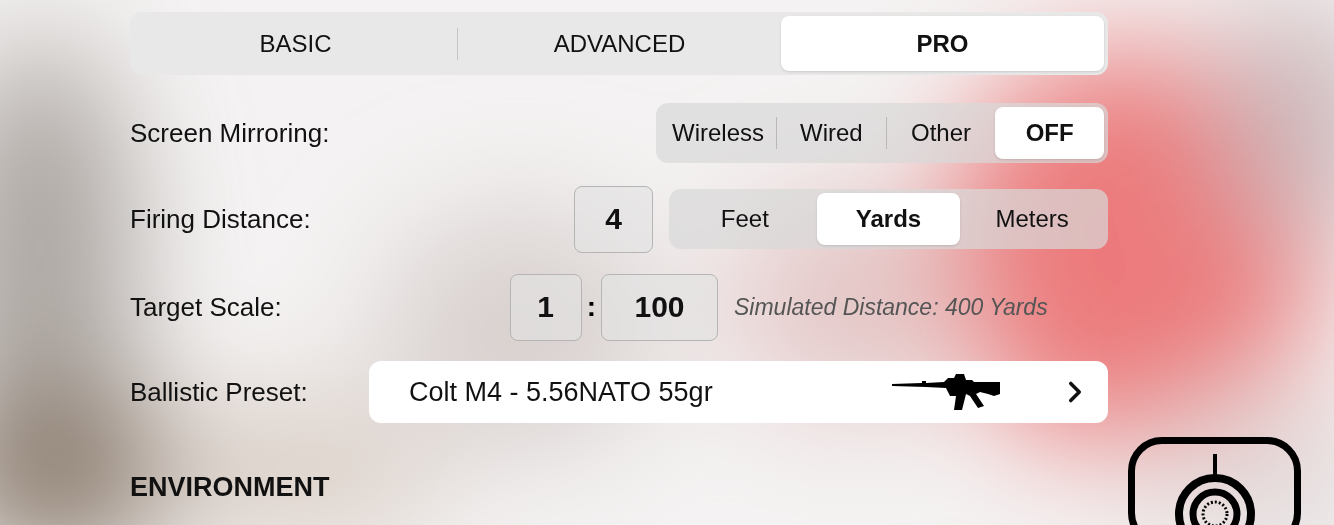  I want to click on preset-button: Colt M4 - 5.56NATO 55gr, so click(738, 392).